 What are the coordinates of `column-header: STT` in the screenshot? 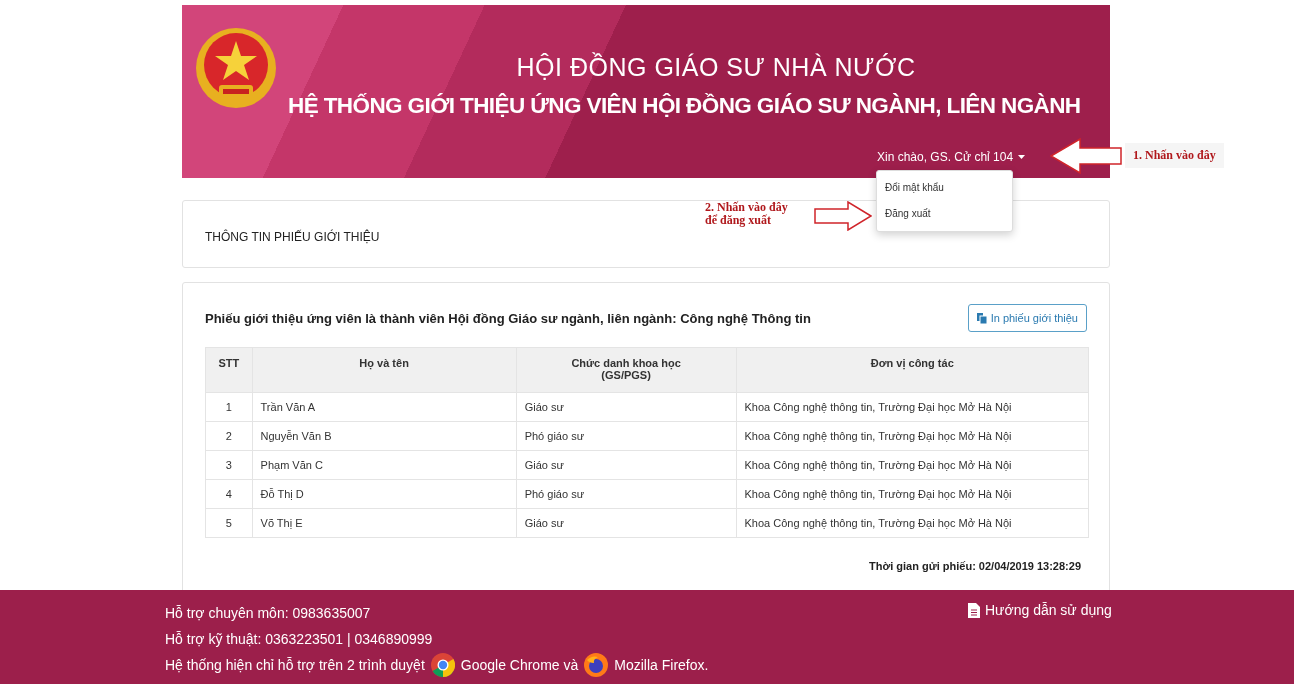 It's located at (229, 370).